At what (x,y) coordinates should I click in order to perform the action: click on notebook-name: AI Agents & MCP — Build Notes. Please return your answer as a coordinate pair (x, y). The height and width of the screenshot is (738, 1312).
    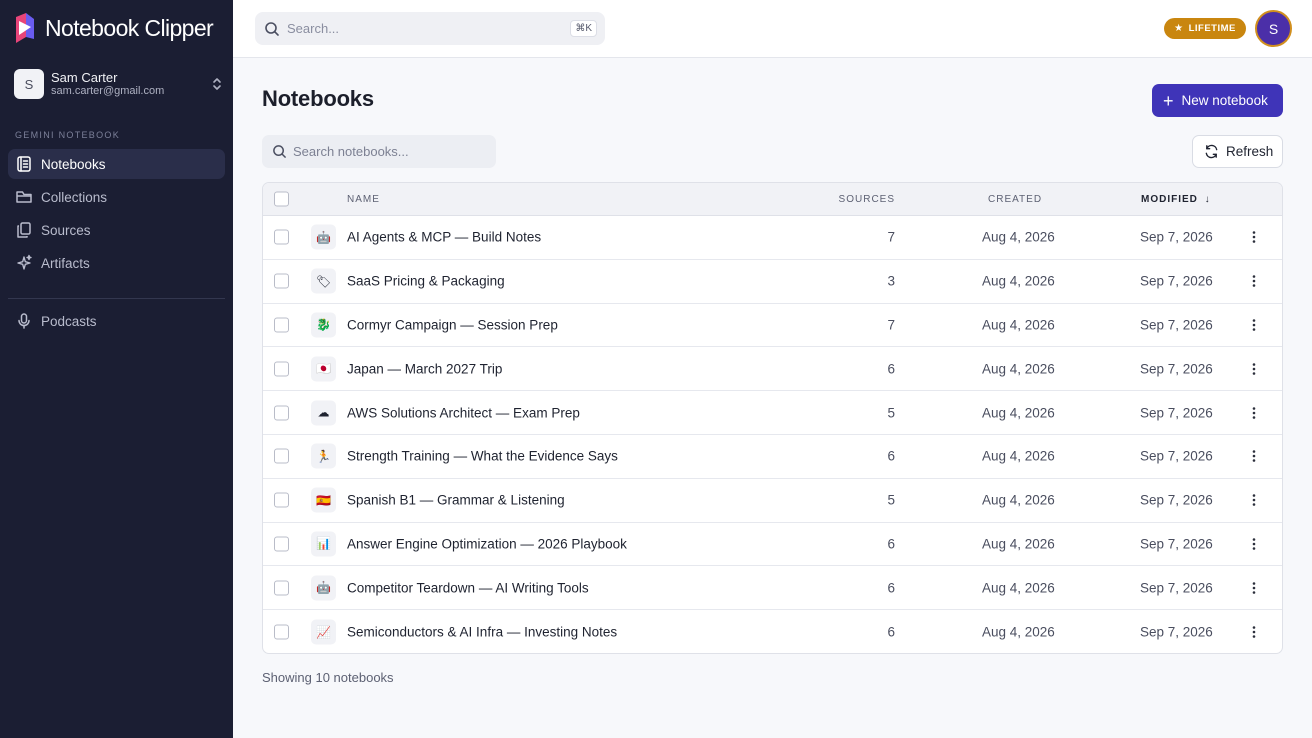
    Looking at the image, I should click on (444, 237).